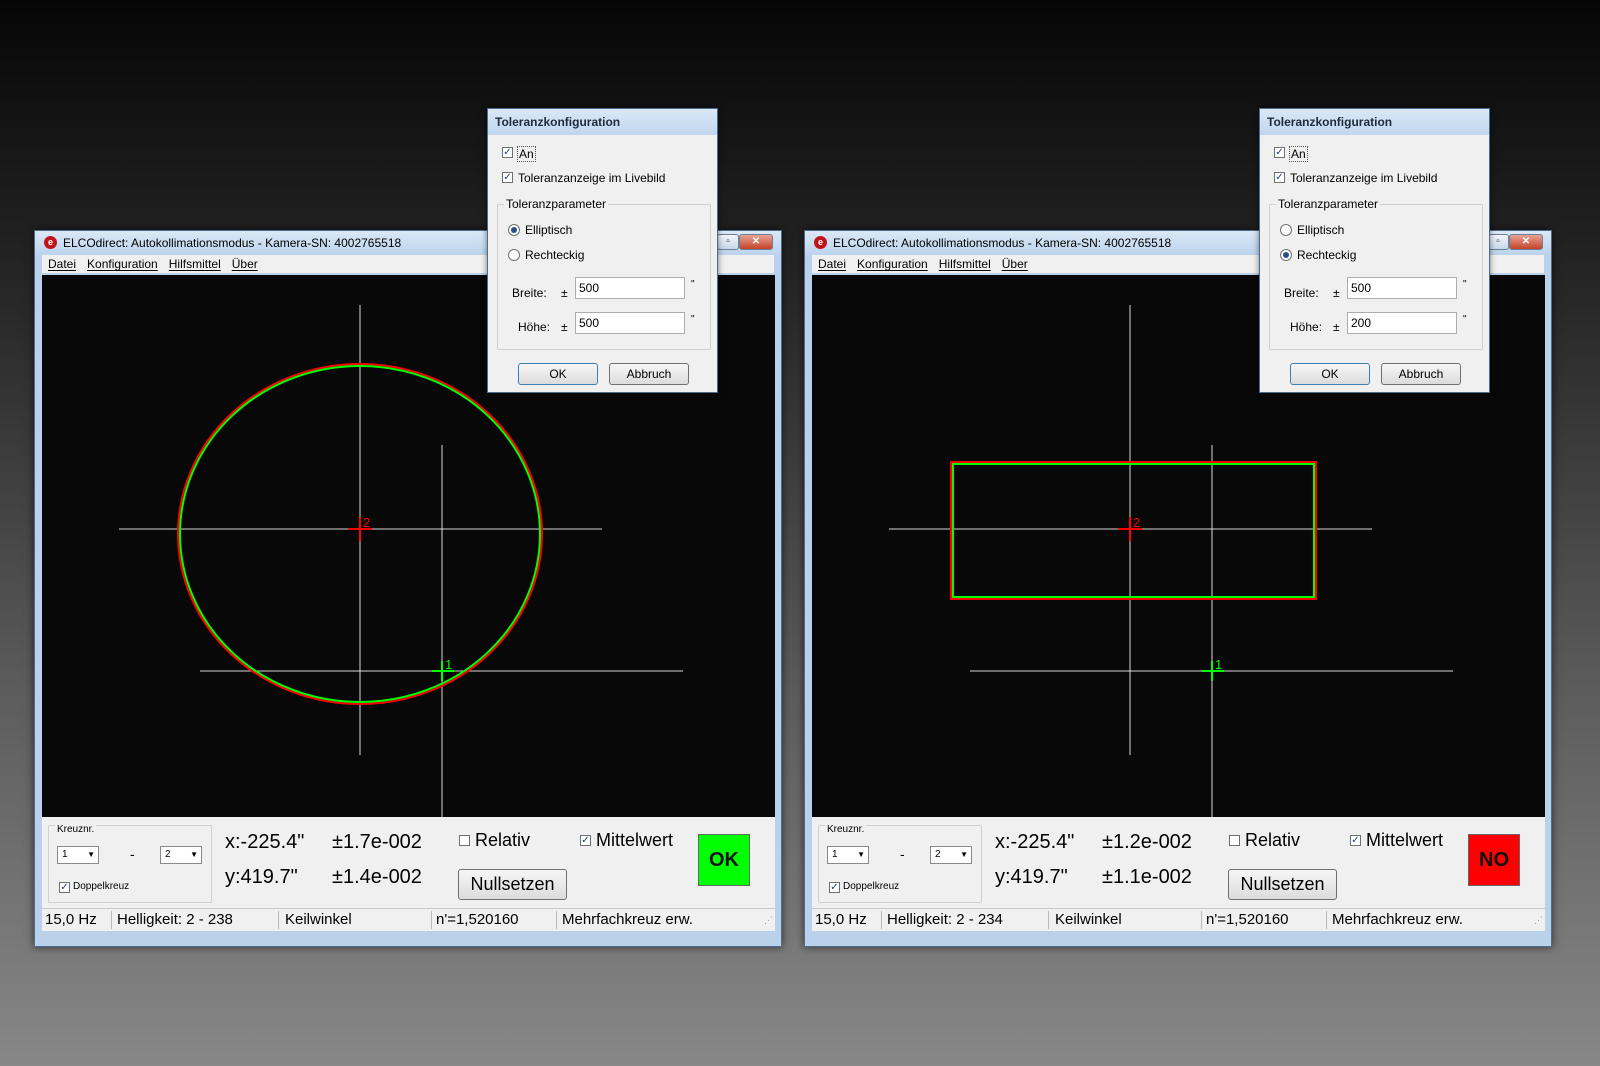 This screenshot has height=1066, width=1600. What do you see at coordinates (630, 323) in the screenshot?
I see `hoehe-field: 500` at bounding box center [630, 323].